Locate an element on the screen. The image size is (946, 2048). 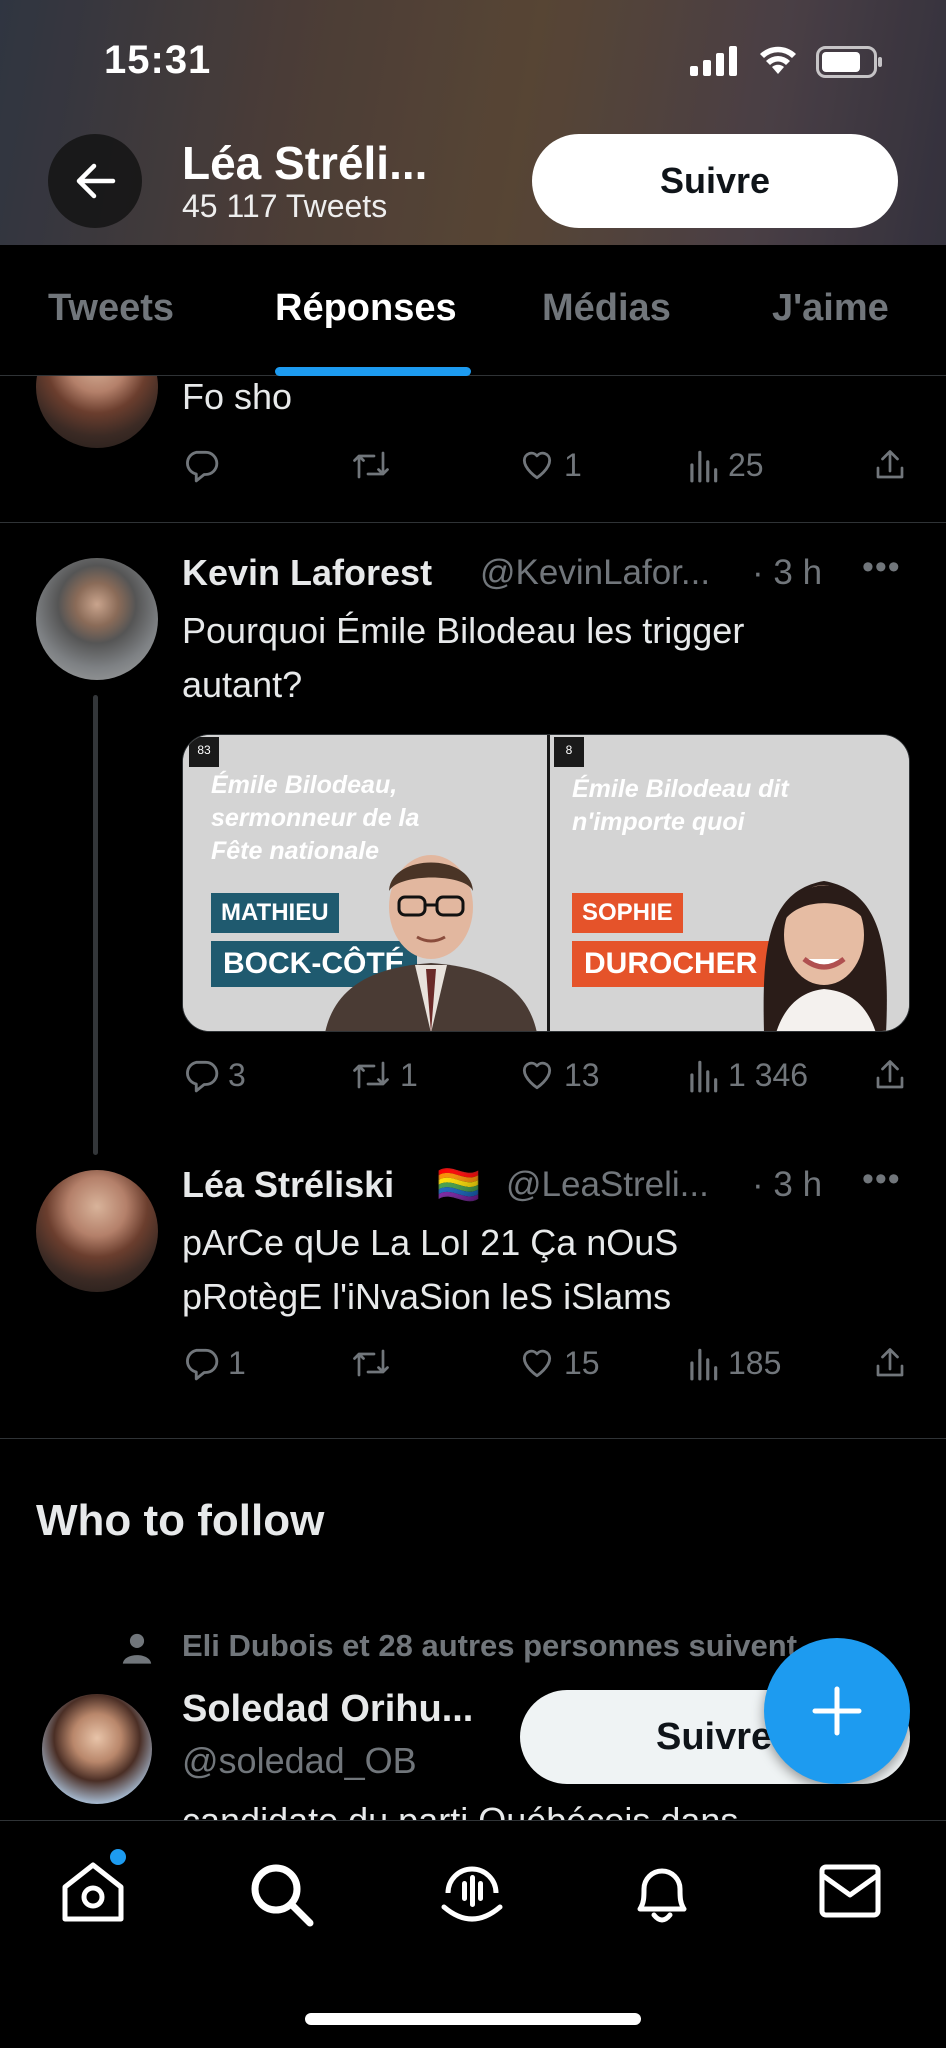
cellular-signal-icon is located at coordinates (713, 61).